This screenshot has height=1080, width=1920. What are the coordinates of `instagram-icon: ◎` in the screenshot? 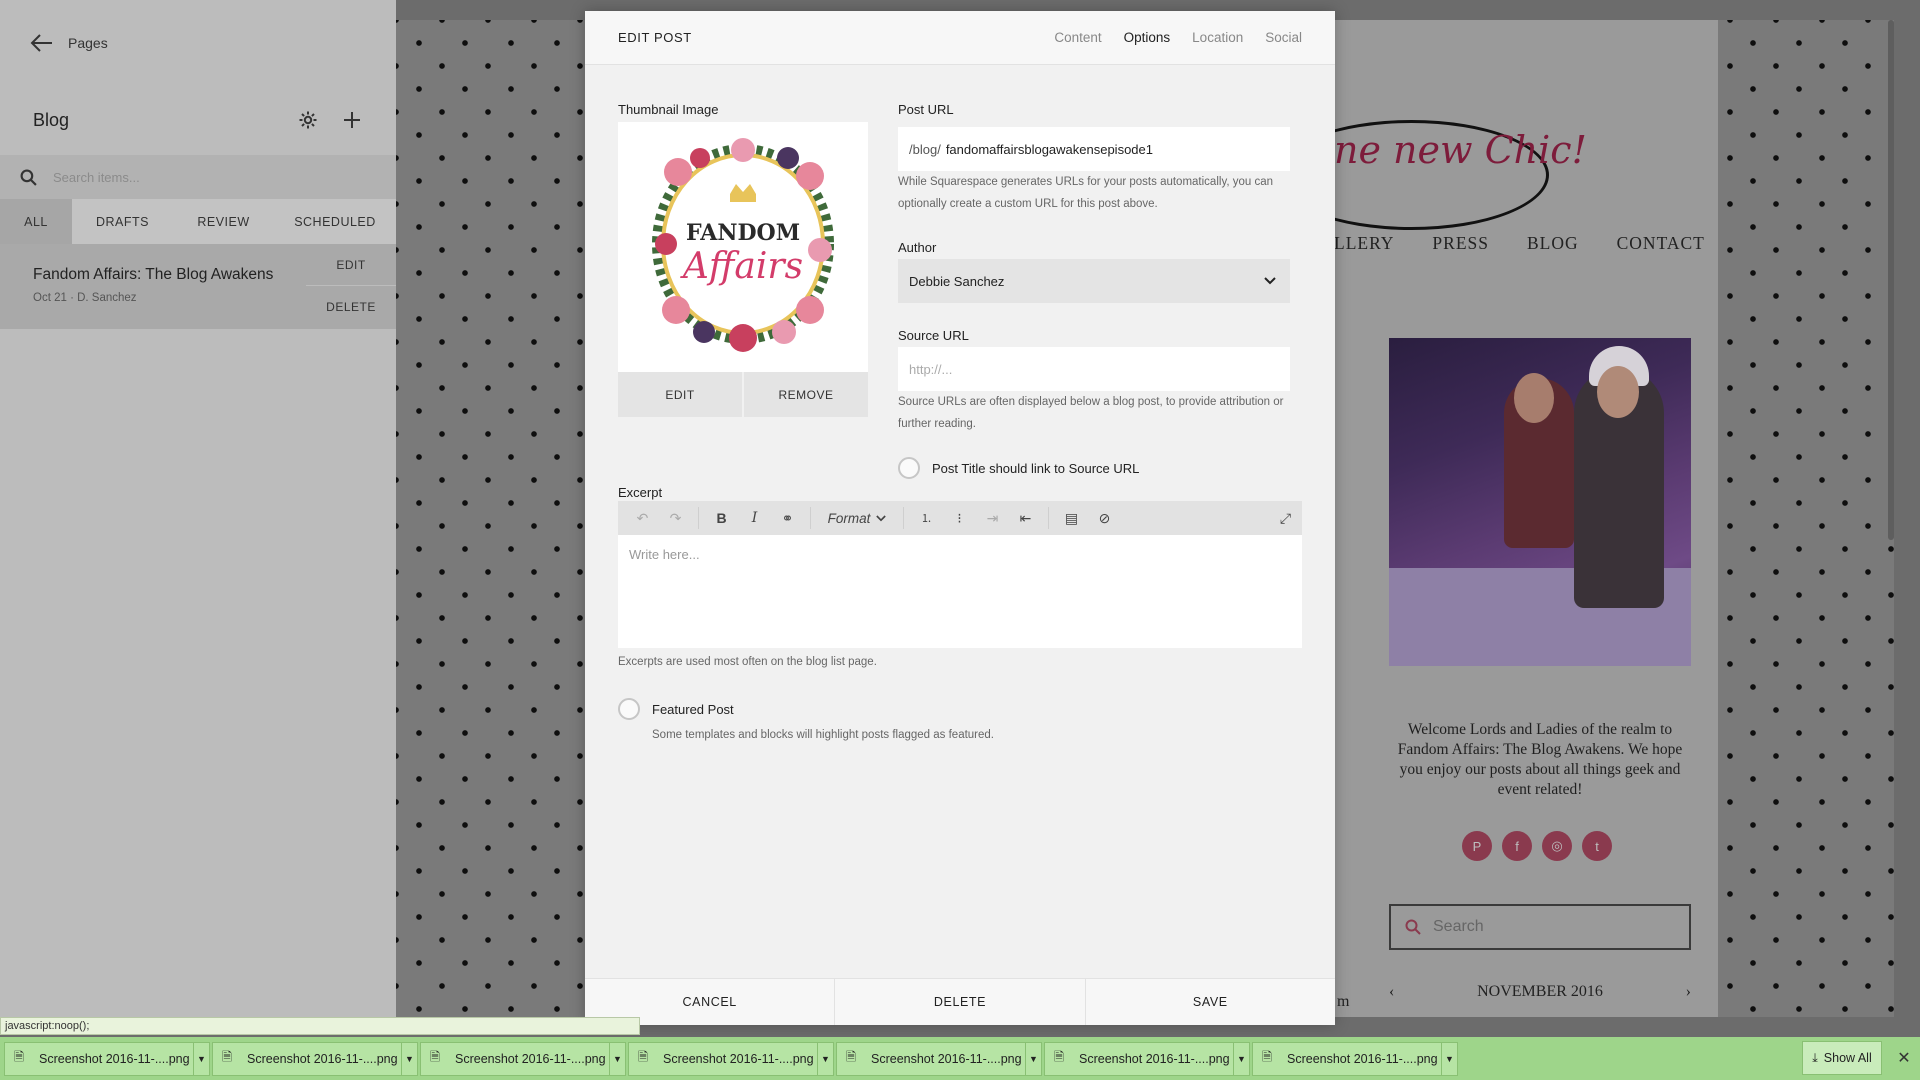 It's located at (1557, 846).